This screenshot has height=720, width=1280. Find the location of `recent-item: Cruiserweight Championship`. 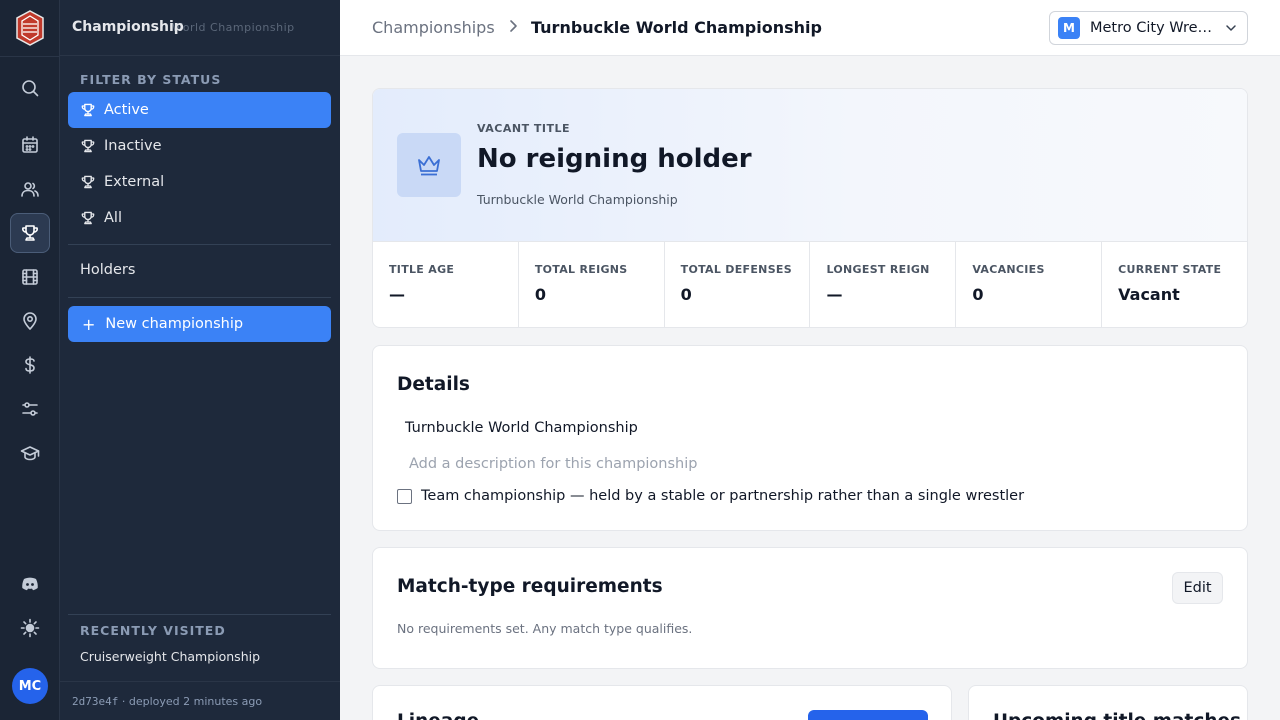

recent-item: Cruiserweight Championship is located at coordinates (170, 656).